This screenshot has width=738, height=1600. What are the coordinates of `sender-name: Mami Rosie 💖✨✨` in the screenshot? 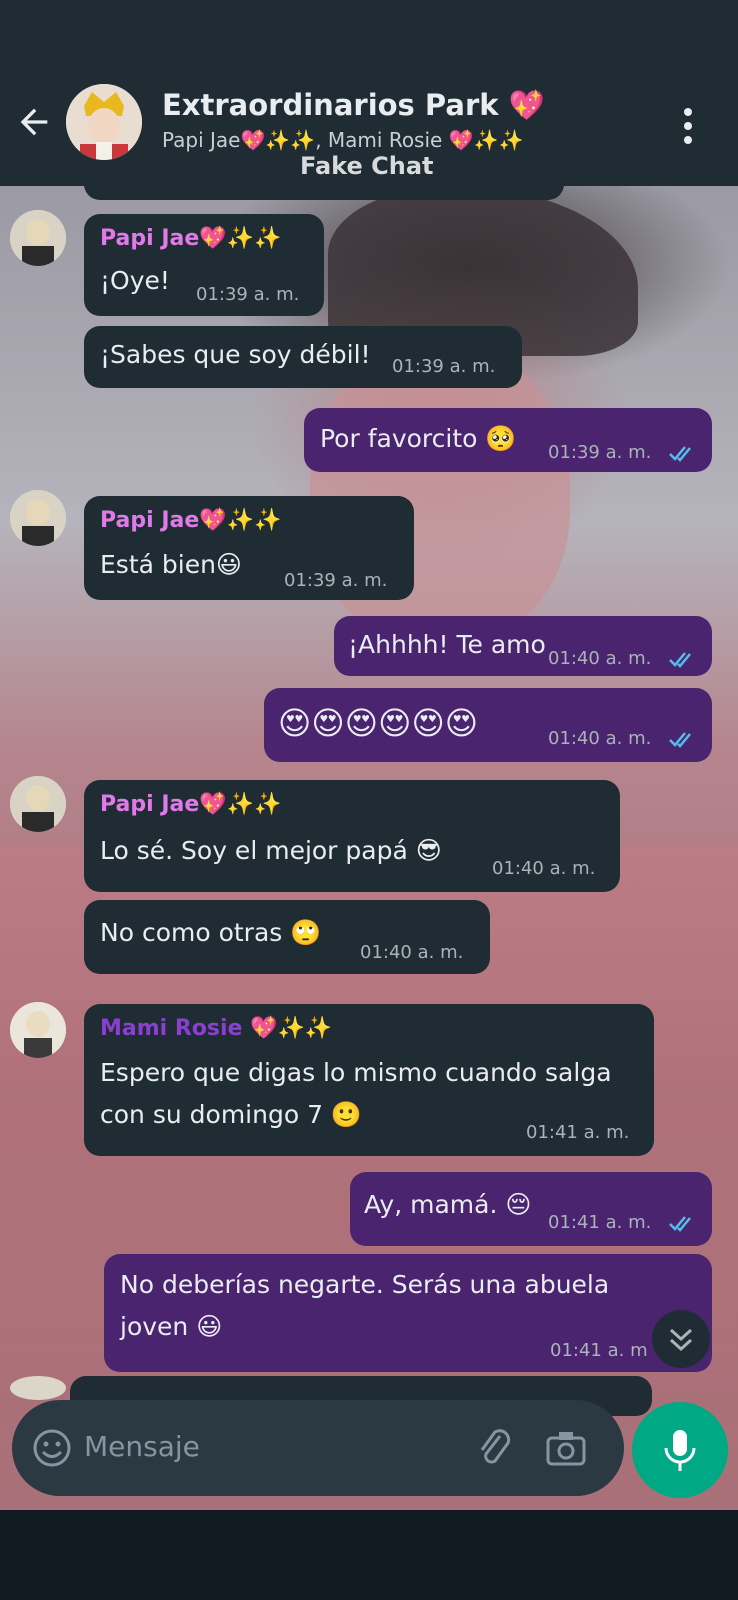 It's located at (216, 1028).